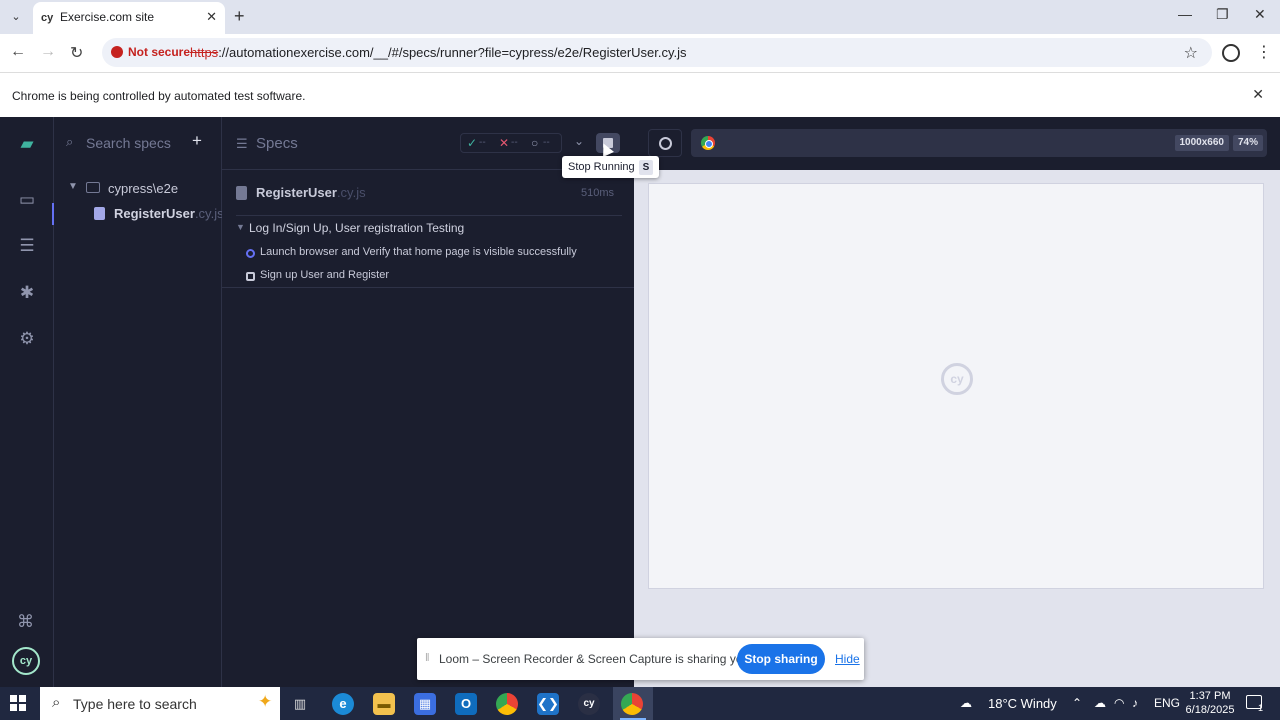 The width and height of the screenshot is (1280, 720). What do you see at coordinates (242, 144) in the screenshot?
I see `specs-list-icon: ☰` at bounding box center [242, 144].